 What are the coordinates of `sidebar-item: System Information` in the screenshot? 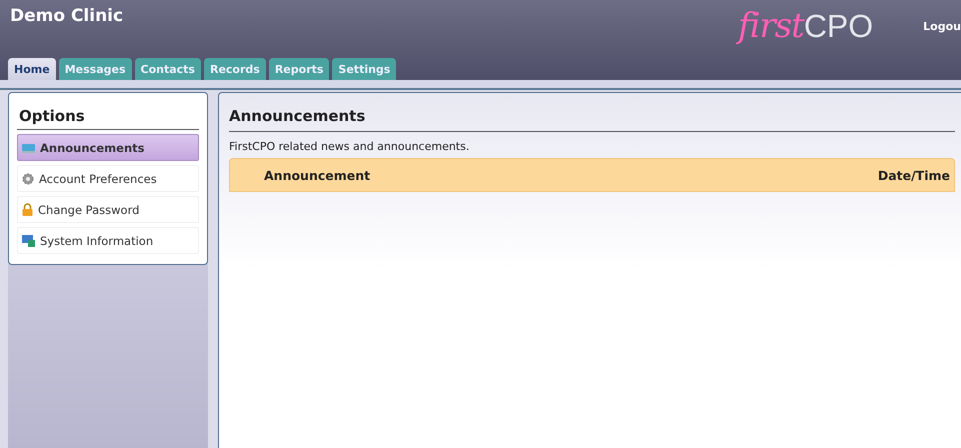 It's located at (108, 240).